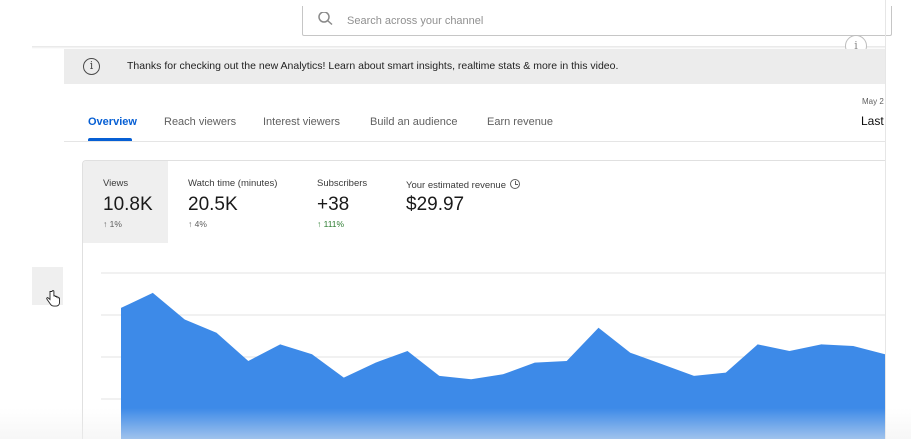 This screenshot has width=911, height=439. What do you see at coordinates (342, 183) in the screenshot?
I see `metric-label: Subscribers` at bounding box center [342, 183].